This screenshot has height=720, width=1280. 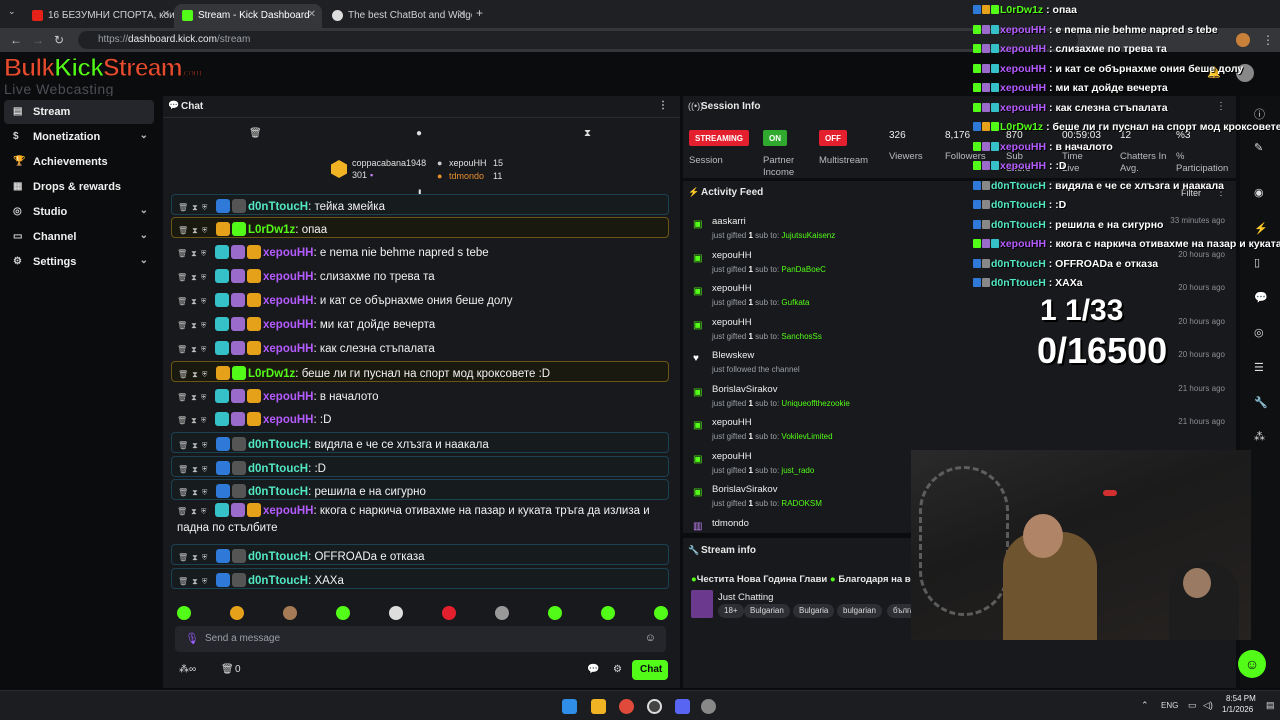 What do you see at coordinates (79, 187) in the screenshot?
I see `sidebar-item-drops: ▦ Drops & rewards` at bounding box center [79, 187].